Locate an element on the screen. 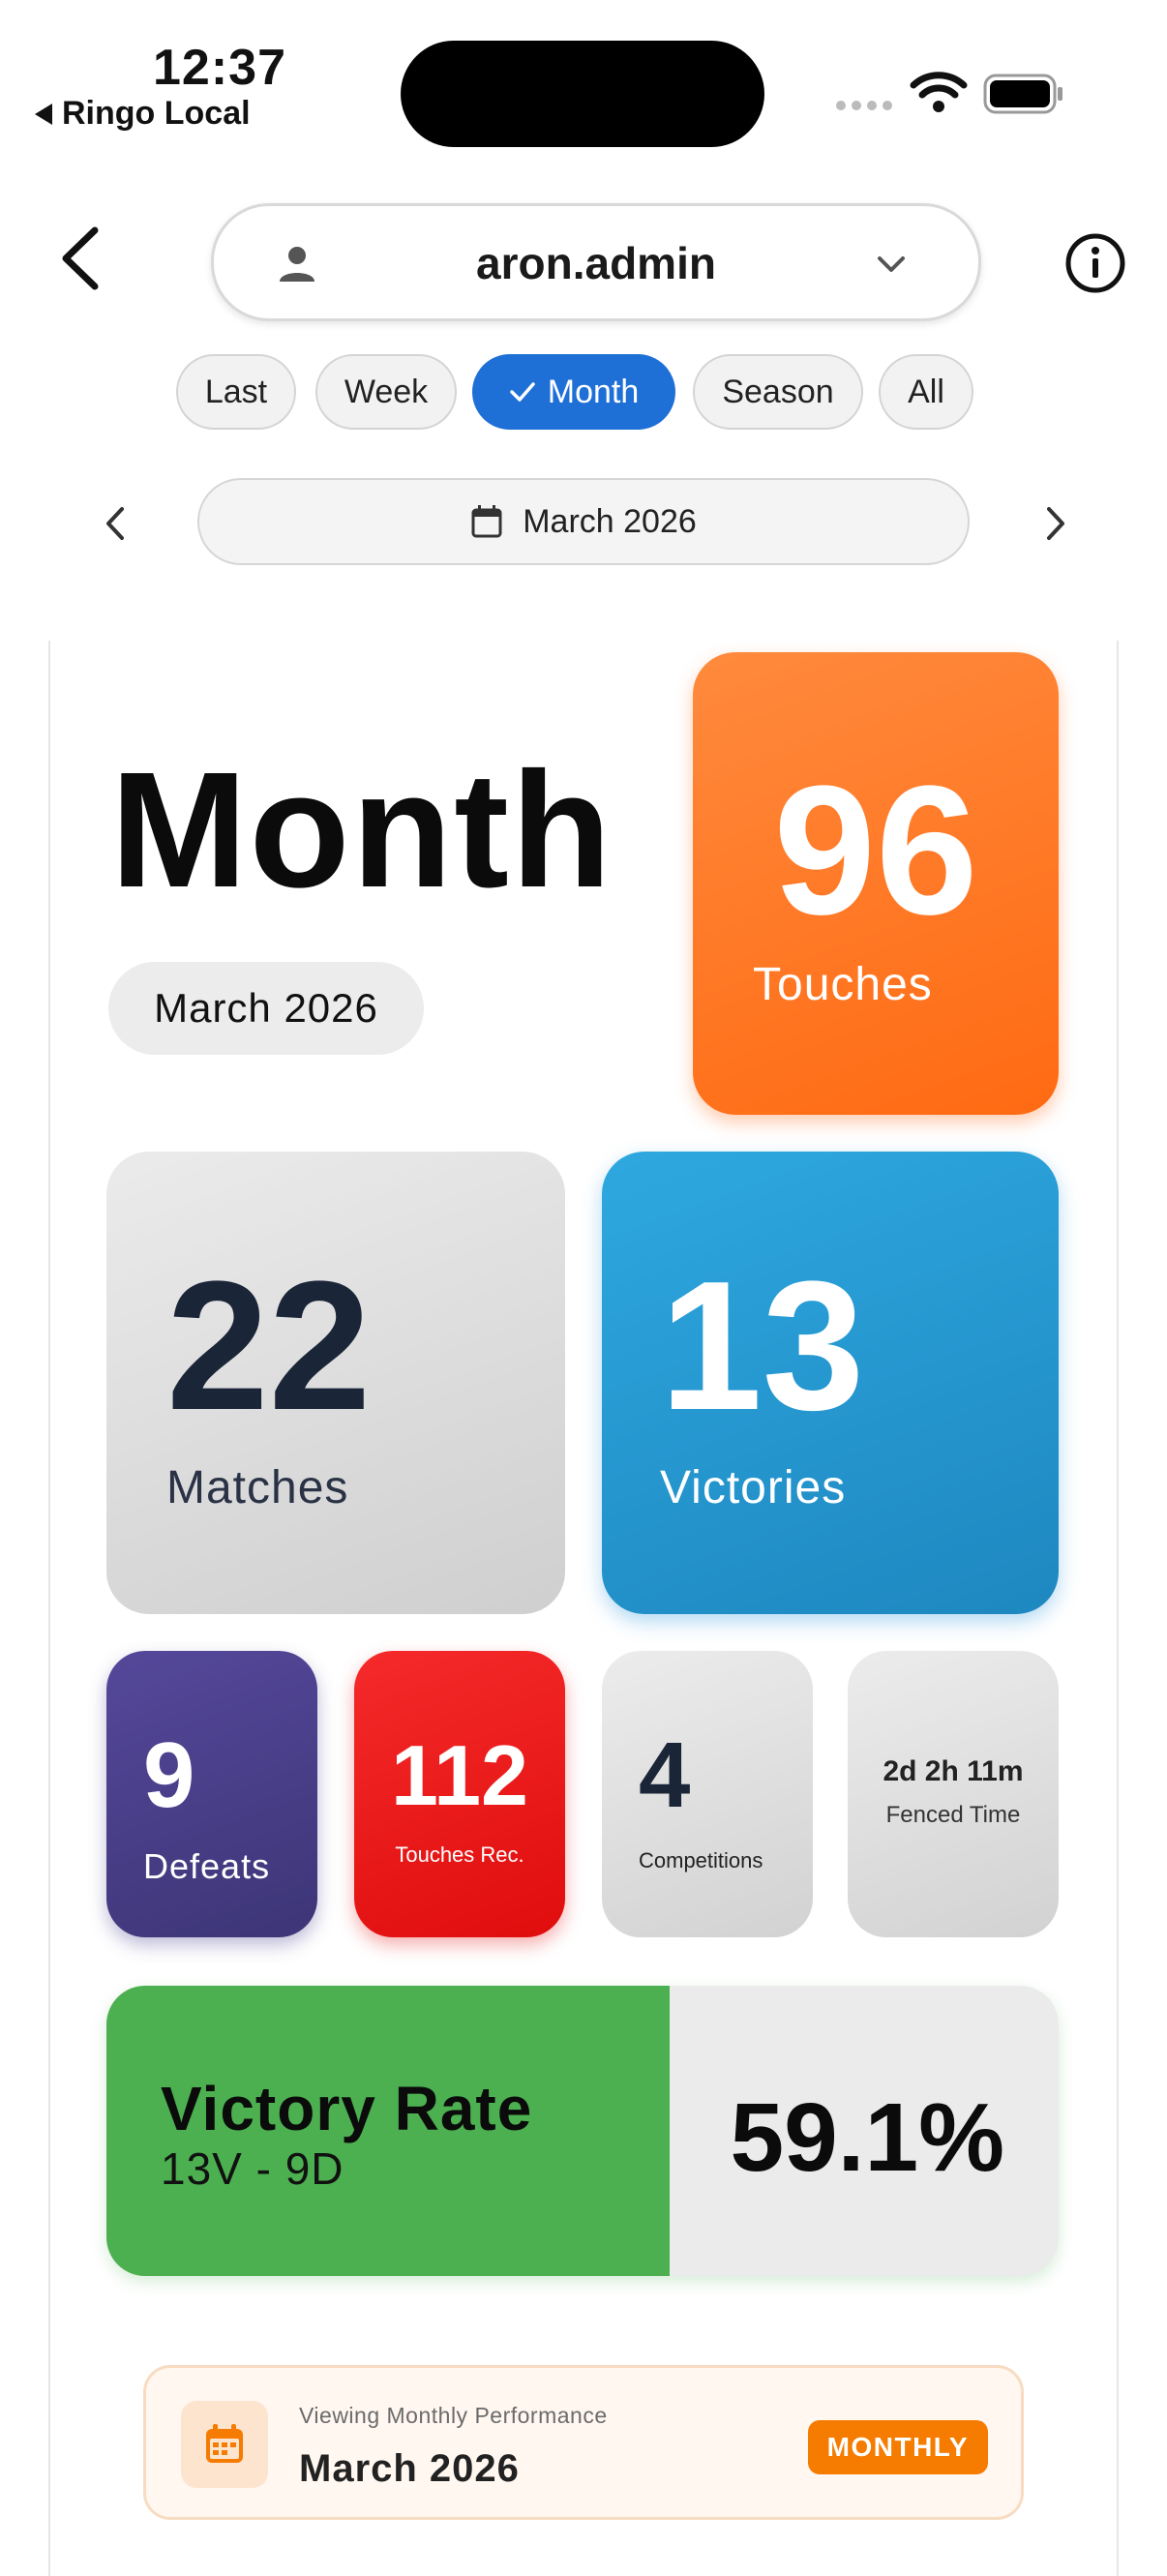 This screenshot has height=2576, width=1167. previous-month-chevron-icon is located at coordinates (115, 523).